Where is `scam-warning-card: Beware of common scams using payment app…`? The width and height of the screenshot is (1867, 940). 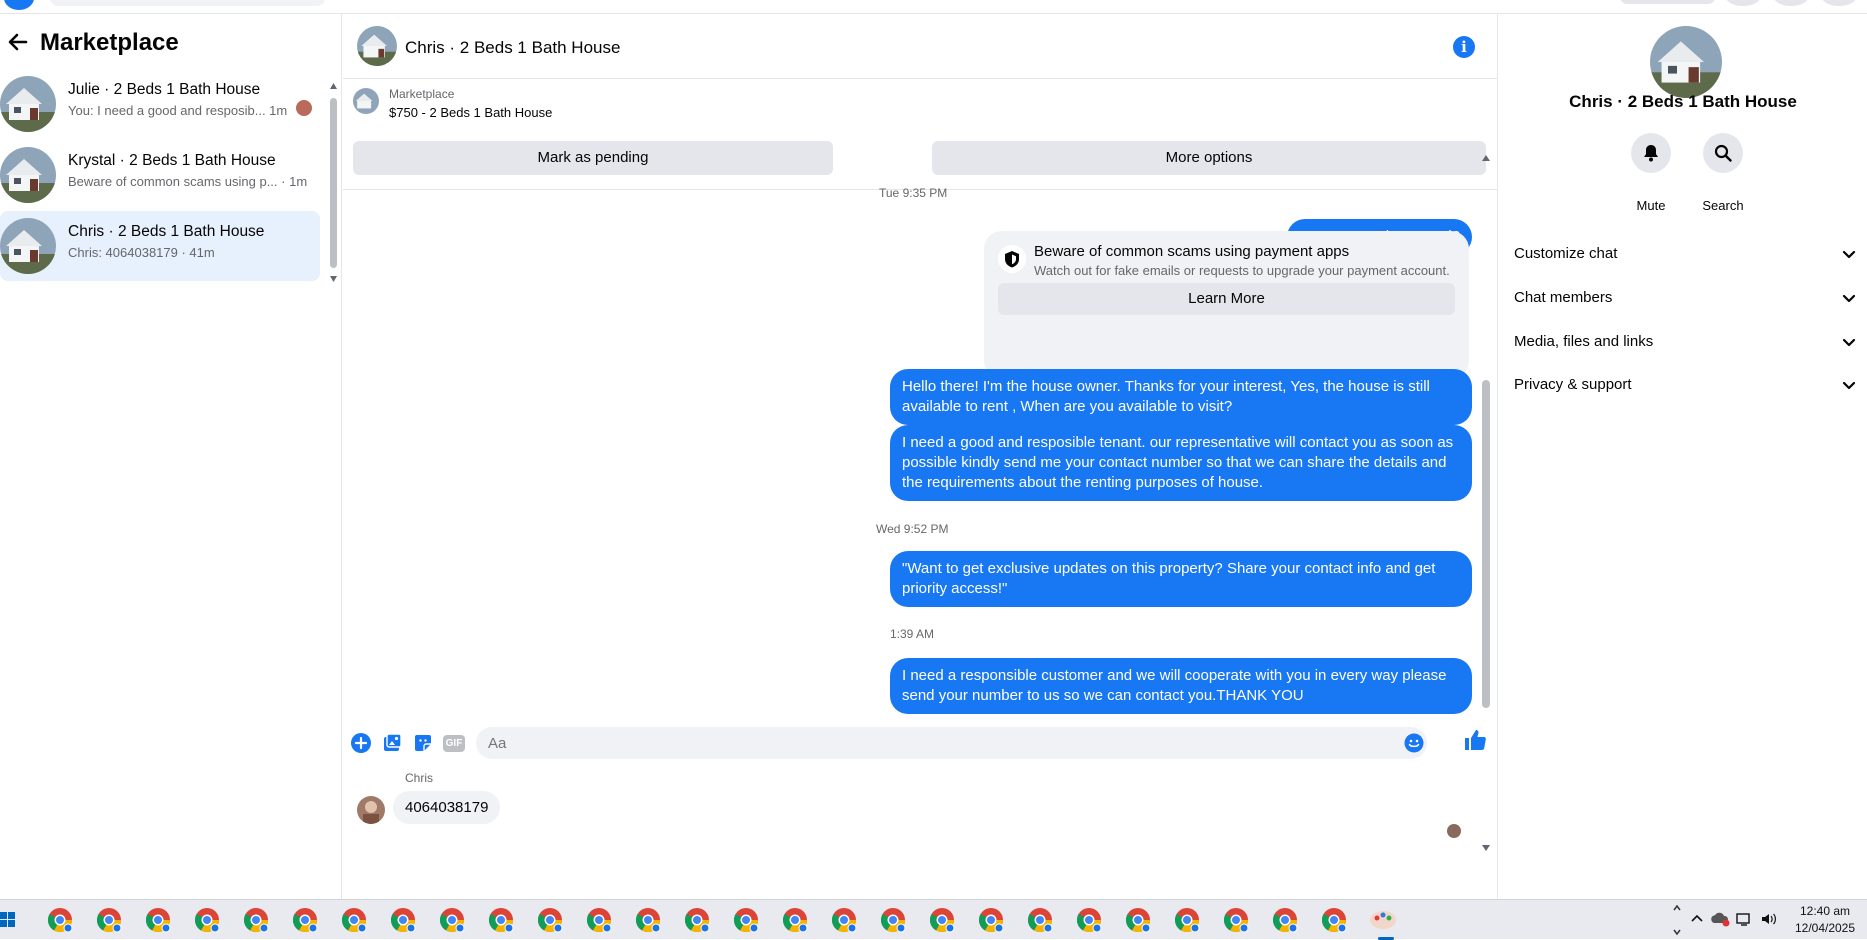 scam-warning-card: Beware of common scams using payment app… is located at coordinates (1226, 305).